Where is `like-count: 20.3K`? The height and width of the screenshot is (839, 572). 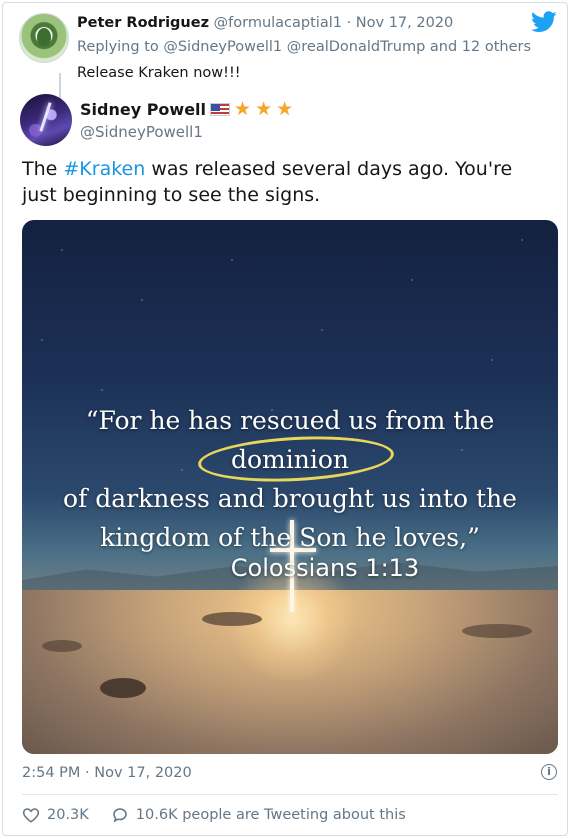 like-count: 20.3K is located at coordinates (68, 815).